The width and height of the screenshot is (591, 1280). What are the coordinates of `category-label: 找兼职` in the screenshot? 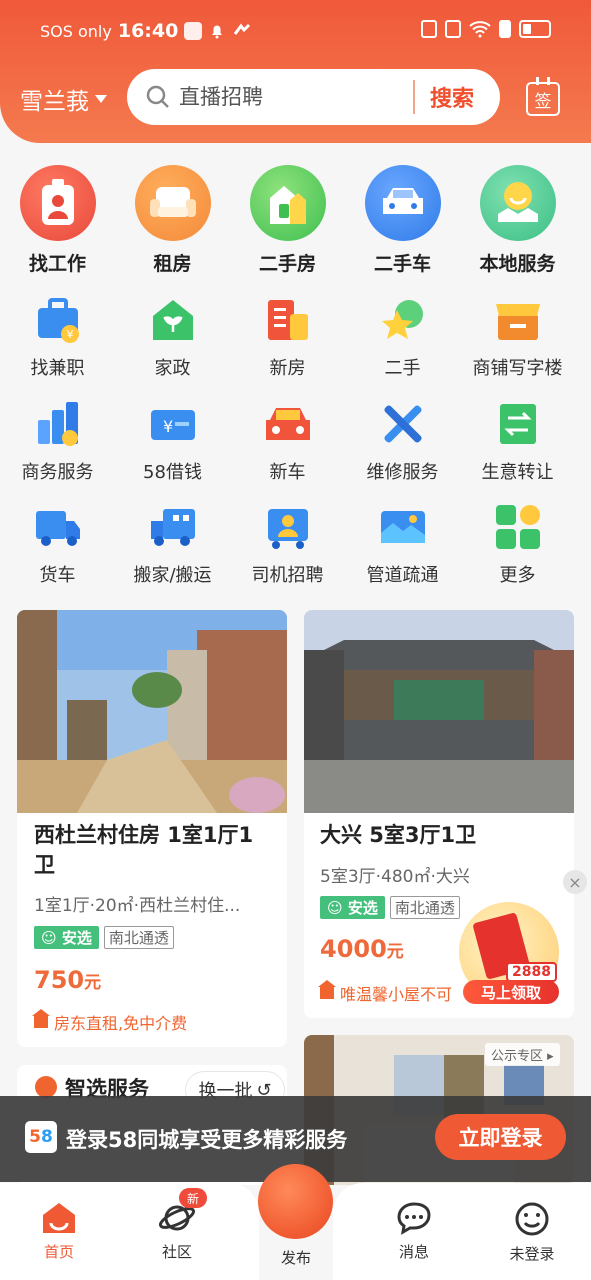 It's located at (57, 368).